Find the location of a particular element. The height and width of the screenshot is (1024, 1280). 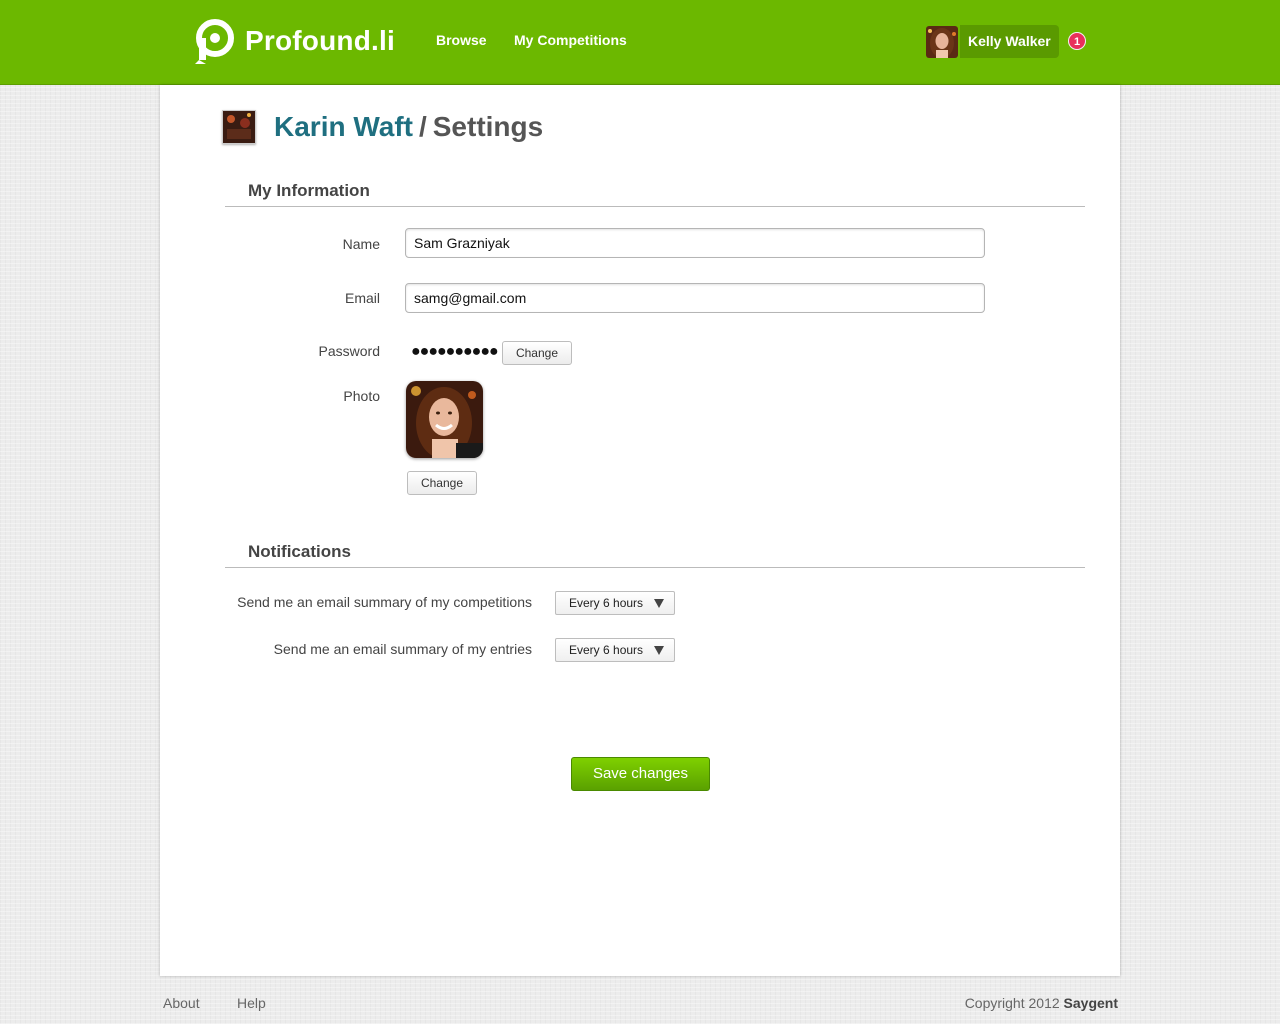

page-header: Karin Waft / Settings is located at coordinates (382, 127).